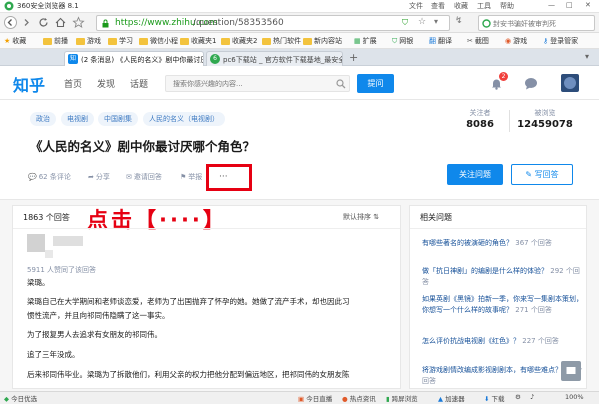 Image resolution: width=599 pixels, height=404 pixels. I want to click on topic-tag: 政治, so click(43, 119).